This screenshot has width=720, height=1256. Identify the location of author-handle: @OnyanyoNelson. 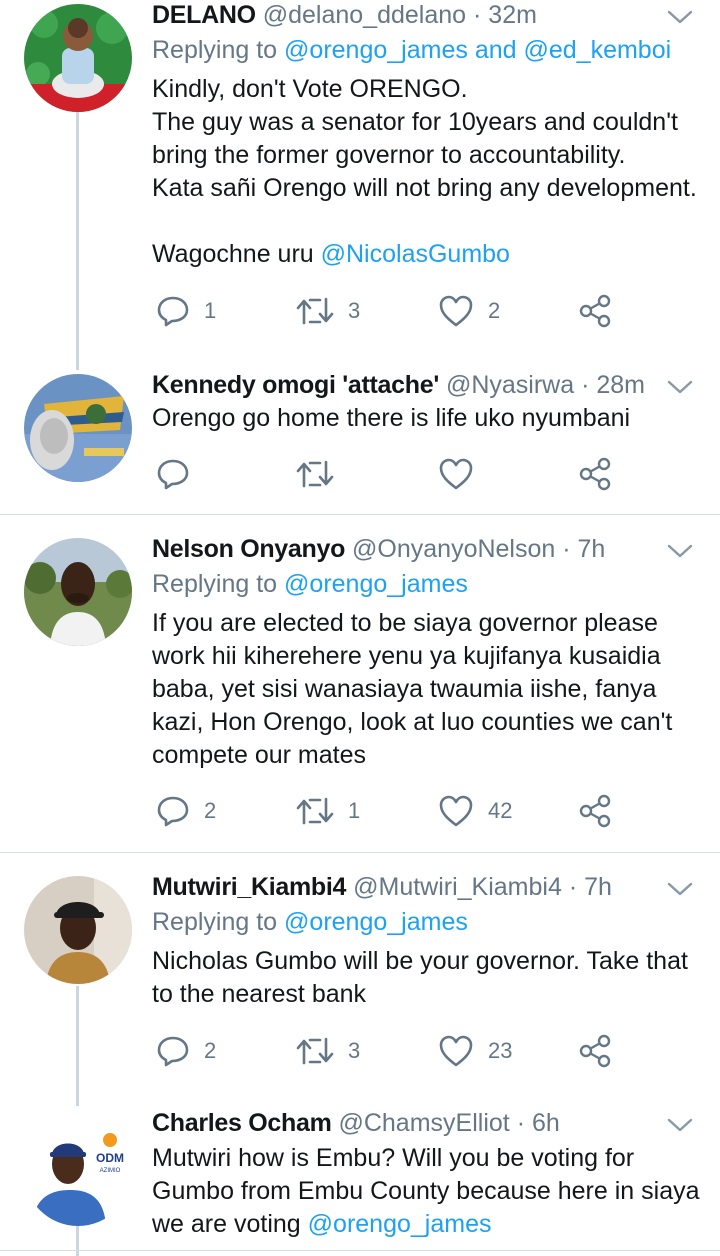
(453, 549).